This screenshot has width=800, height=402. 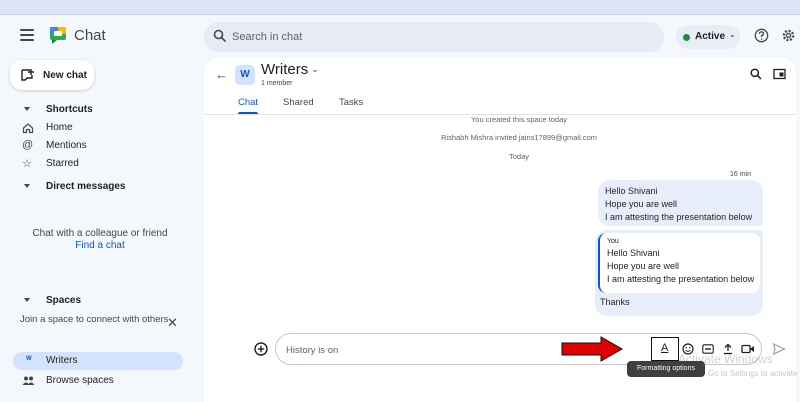 I want to click on dm-empty-text: Chat with a colleague or friend, so click(x=100, y=233).